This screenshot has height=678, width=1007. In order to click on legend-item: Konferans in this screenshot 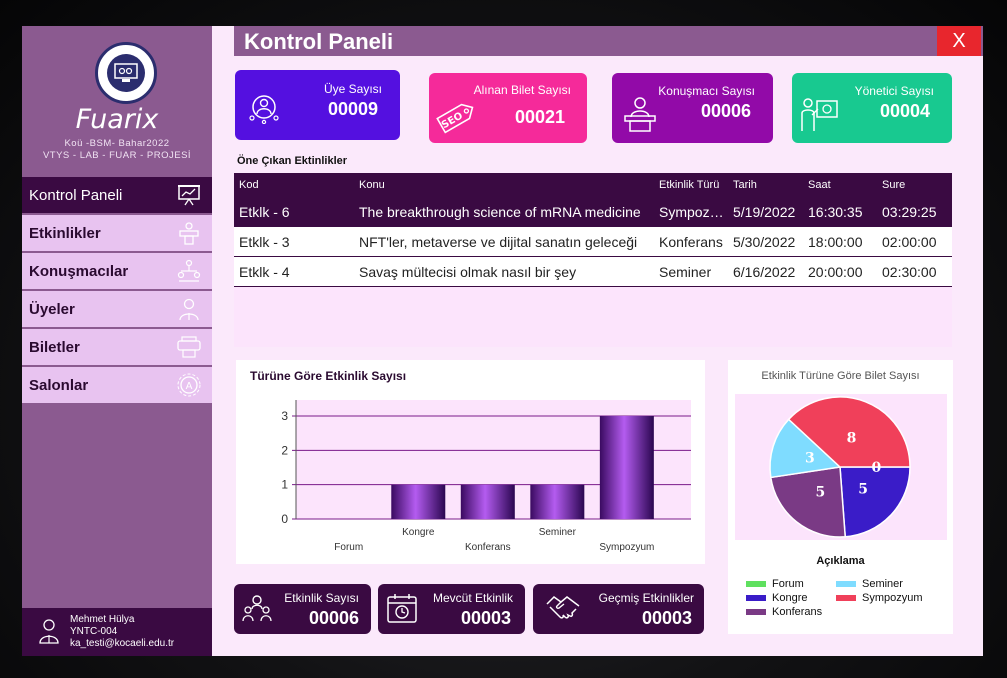, I will do `click(784, 612)`.